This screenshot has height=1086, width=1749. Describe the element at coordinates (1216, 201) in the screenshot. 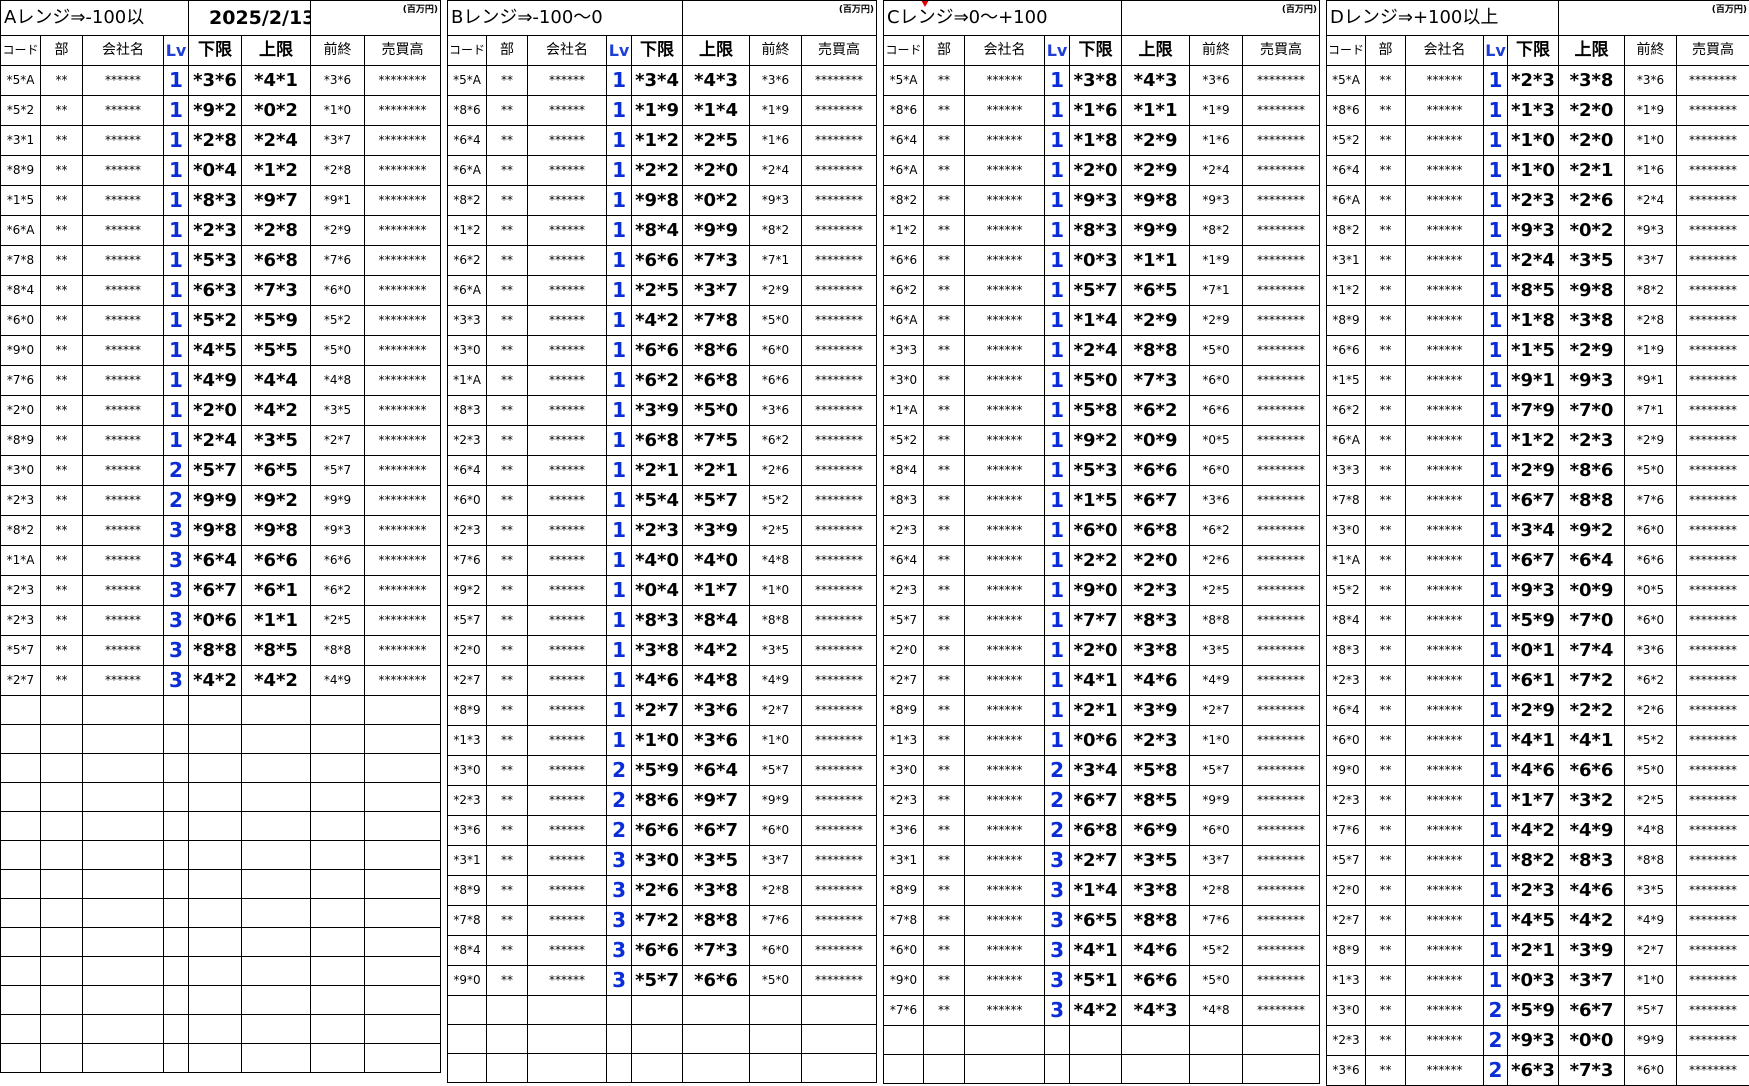

I see `cell-pr: *9*3` at that location.